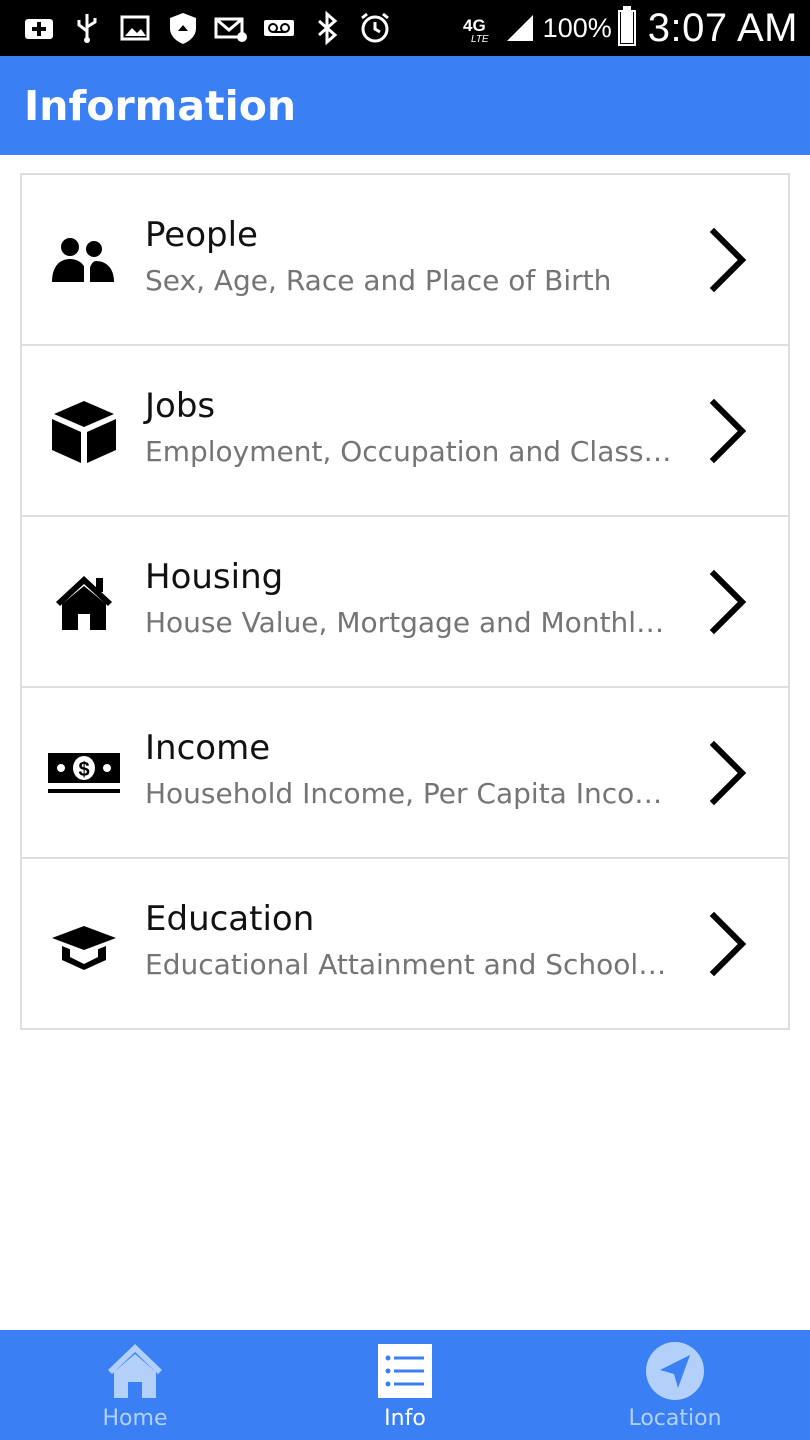 The height and width of the screenshot is (1440, 810). I want to click on home-icon, so click(135, 1371).